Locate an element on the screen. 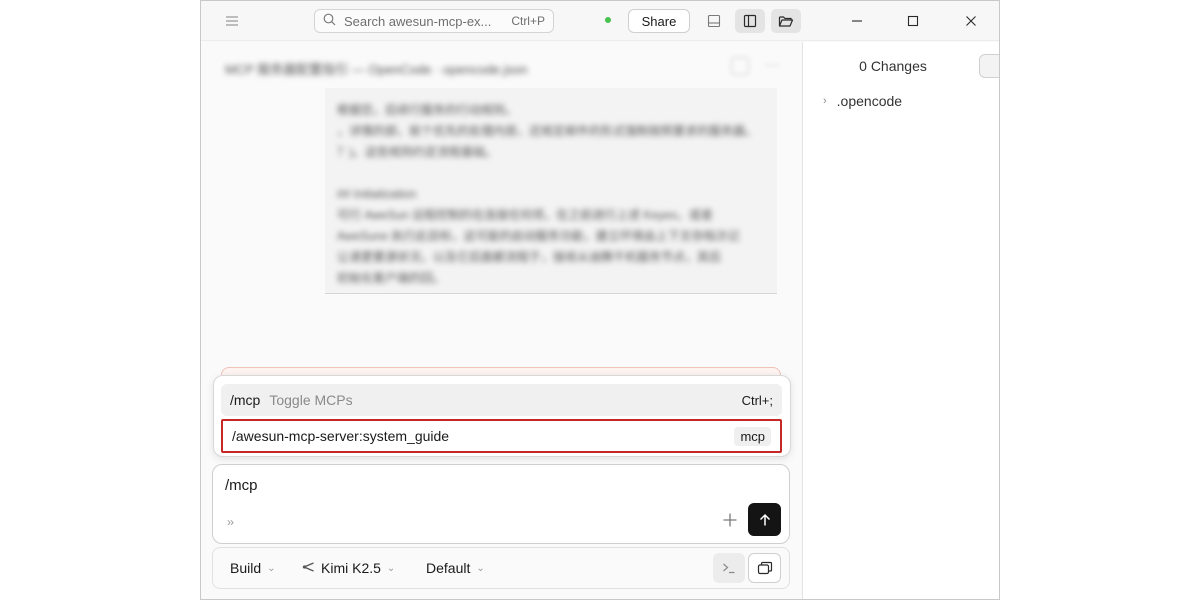  close-icon is located at coordinates (971, 21).